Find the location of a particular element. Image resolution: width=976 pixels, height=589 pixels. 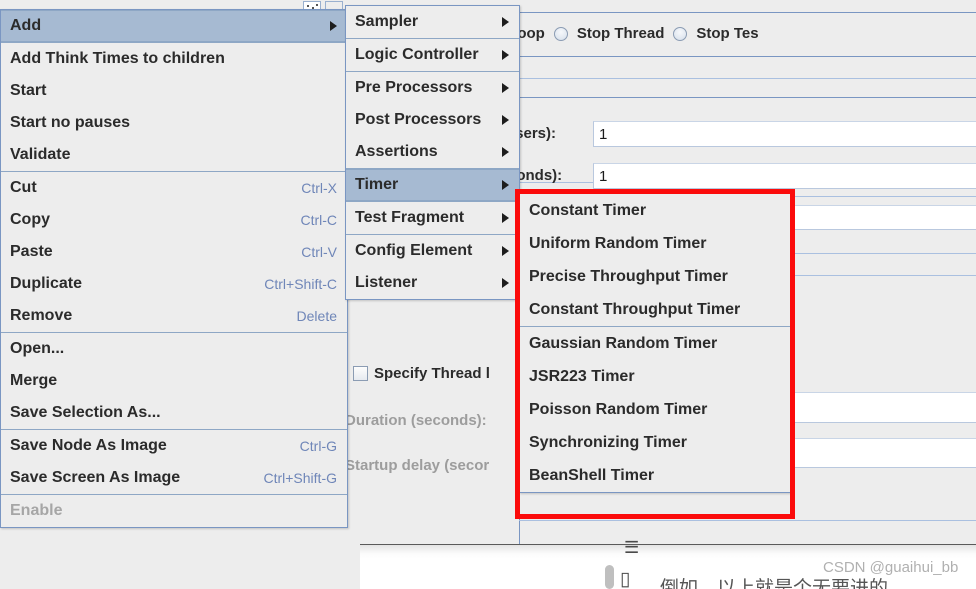

menu-item-label: Gaussian Random Timer is located at coordinates (623, 343).